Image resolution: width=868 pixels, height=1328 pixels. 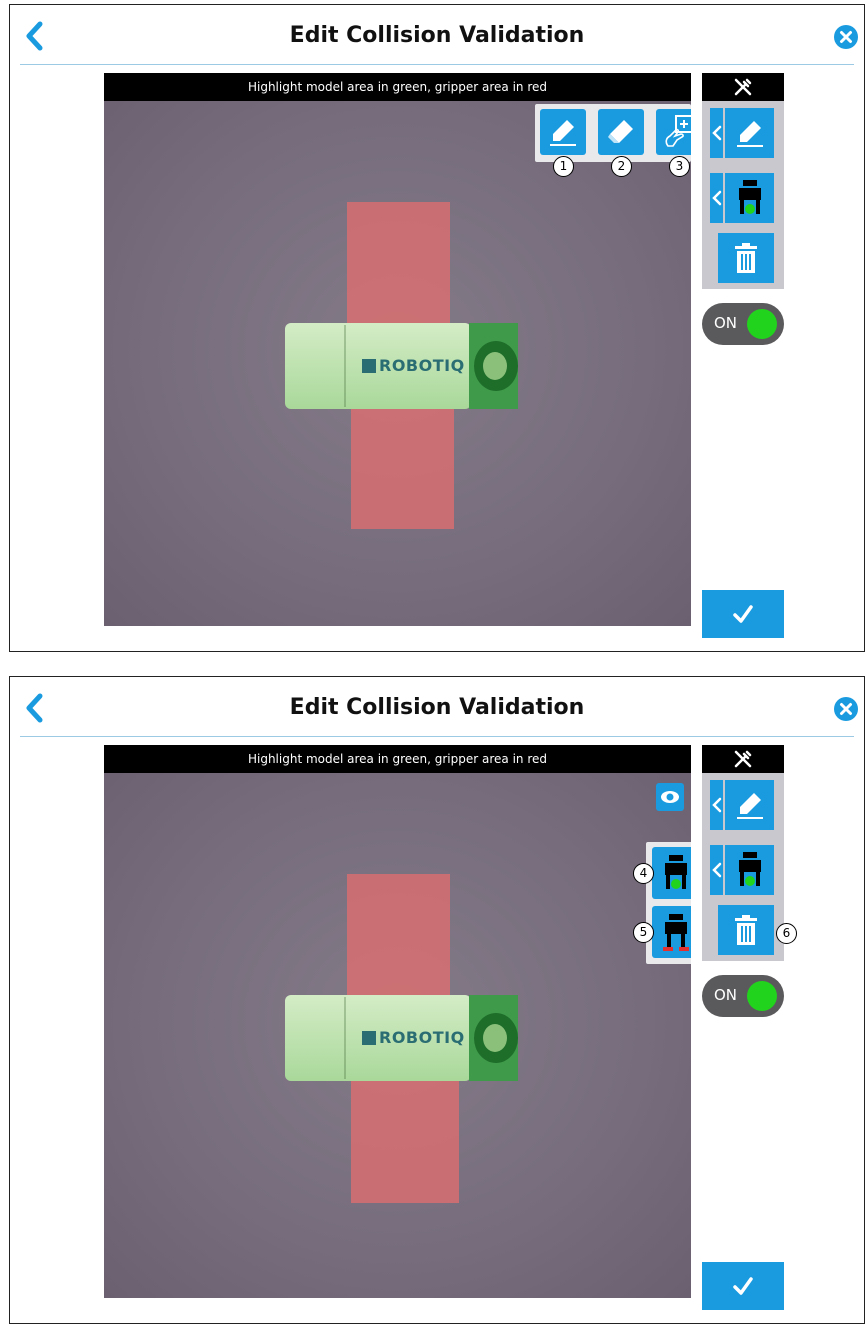 I want to click on callout-3: 3, so click(x=679, y=166).